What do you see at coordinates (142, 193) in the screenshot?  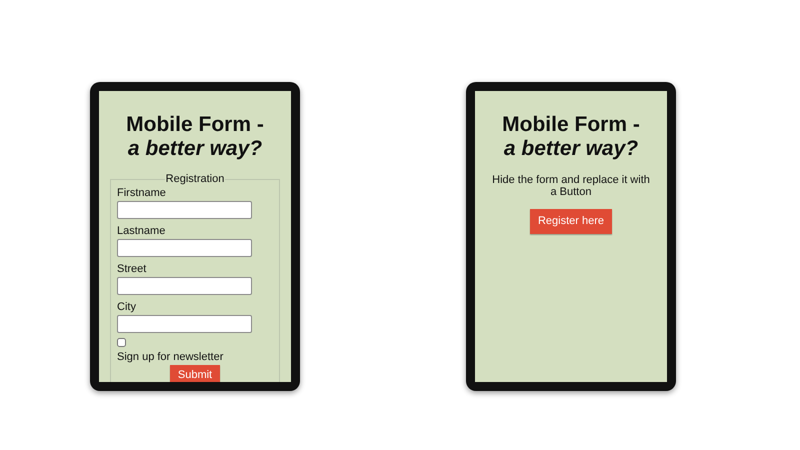 I see `field-label: Firstname` at bounding box center [142, 193].